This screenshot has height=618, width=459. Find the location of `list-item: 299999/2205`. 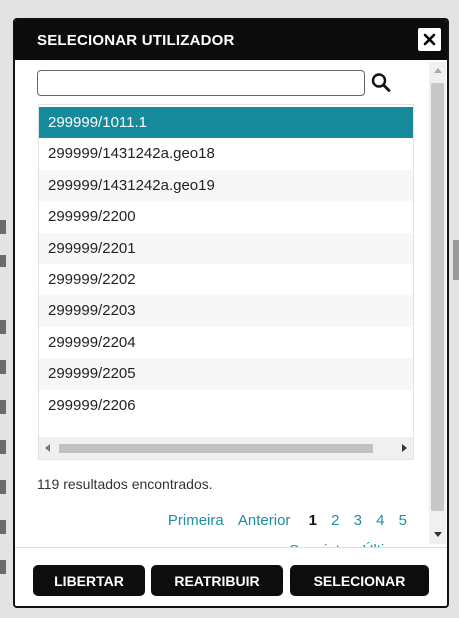

list-item: 299999/2205 is located at coordinates (226, 374).